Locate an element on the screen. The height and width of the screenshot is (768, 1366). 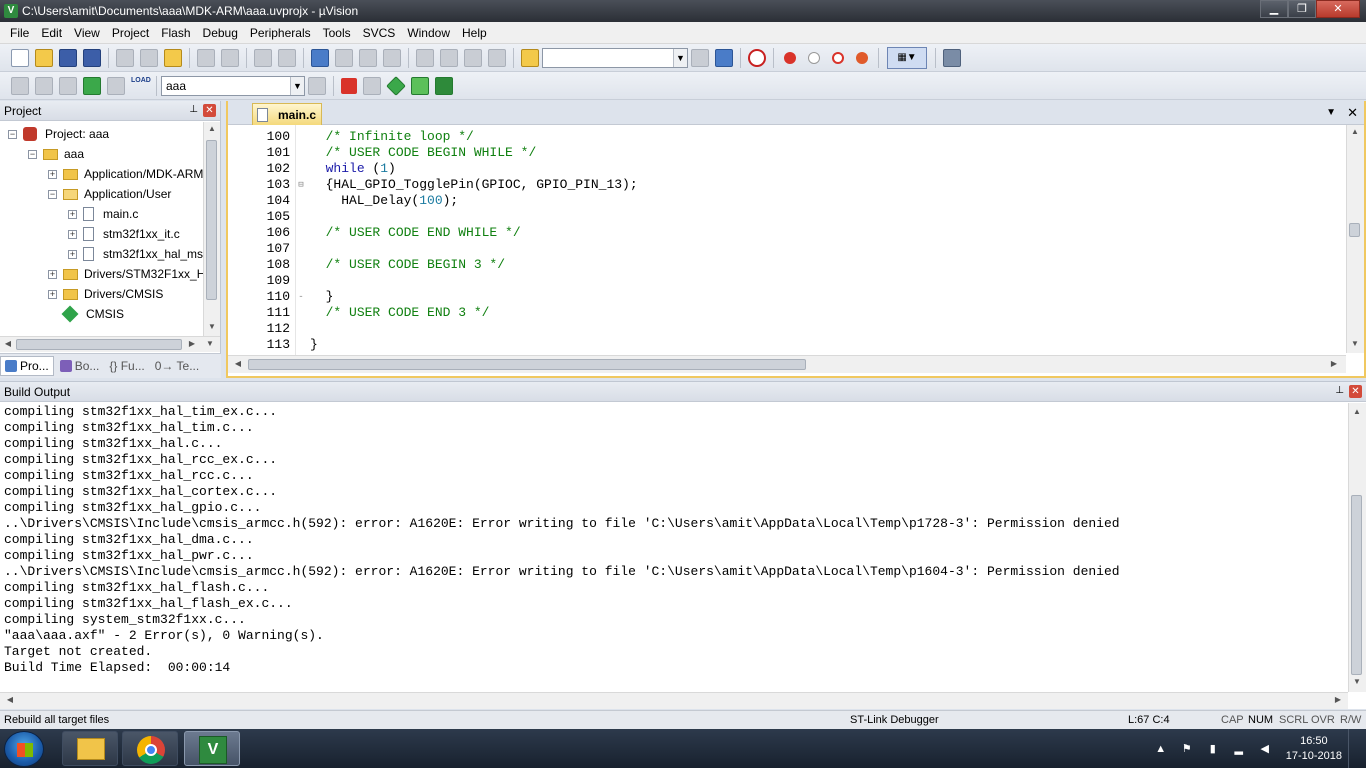
show-desktop-button is located at coordinates (1353, 748).